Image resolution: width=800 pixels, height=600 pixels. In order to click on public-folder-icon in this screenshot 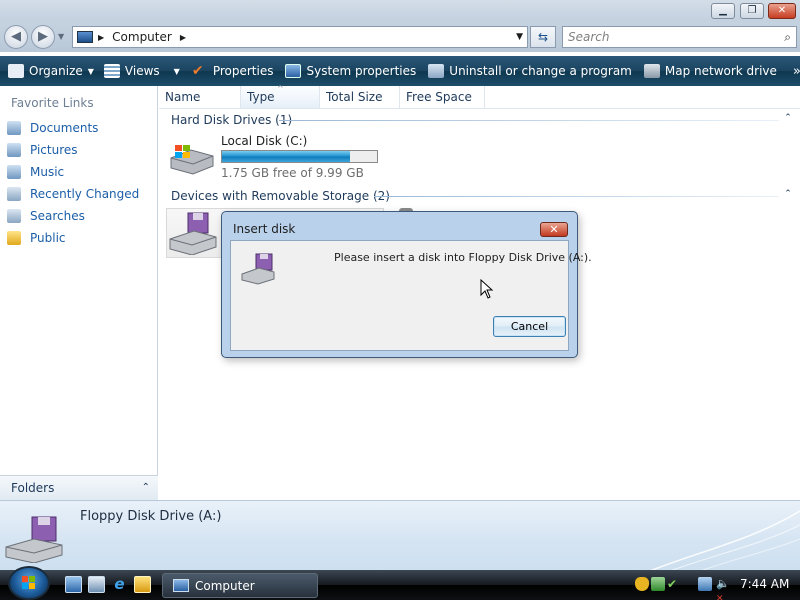, I will do `click(14, 238)`.